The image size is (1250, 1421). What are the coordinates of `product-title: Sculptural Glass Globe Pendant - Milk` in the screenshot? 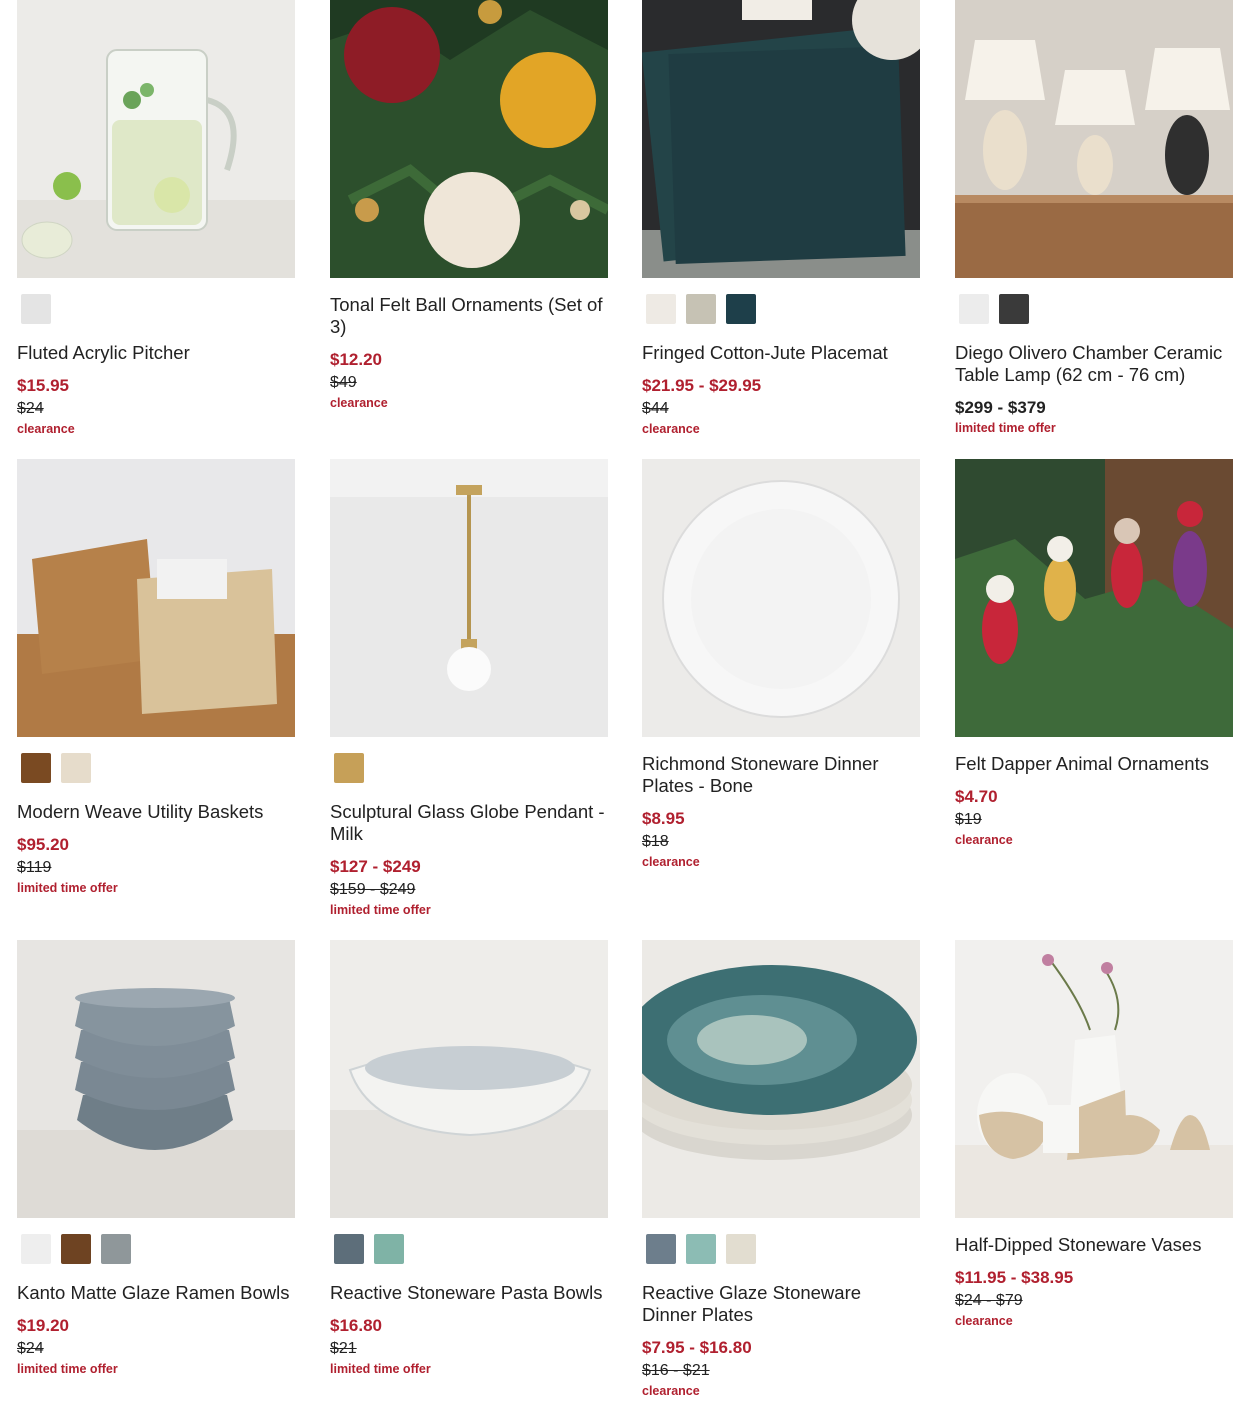 It's located at (469, 823).